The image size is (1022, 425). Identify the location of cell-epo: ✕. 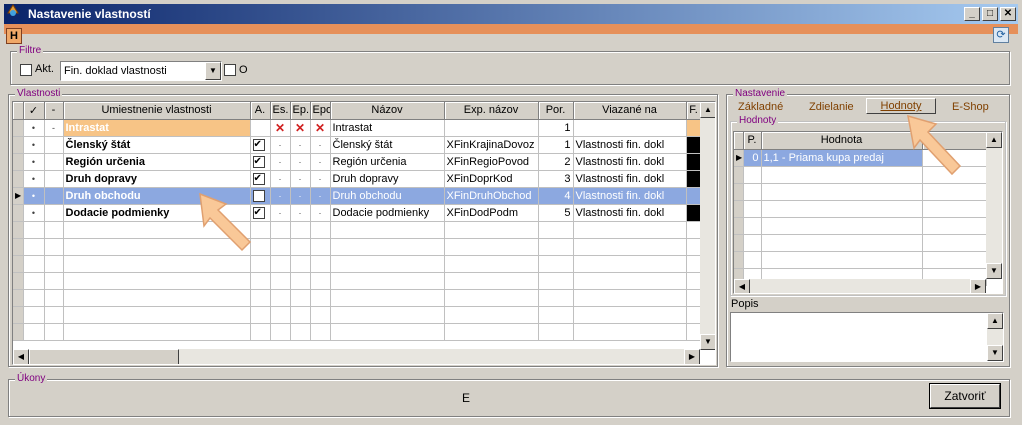
(320, 128).